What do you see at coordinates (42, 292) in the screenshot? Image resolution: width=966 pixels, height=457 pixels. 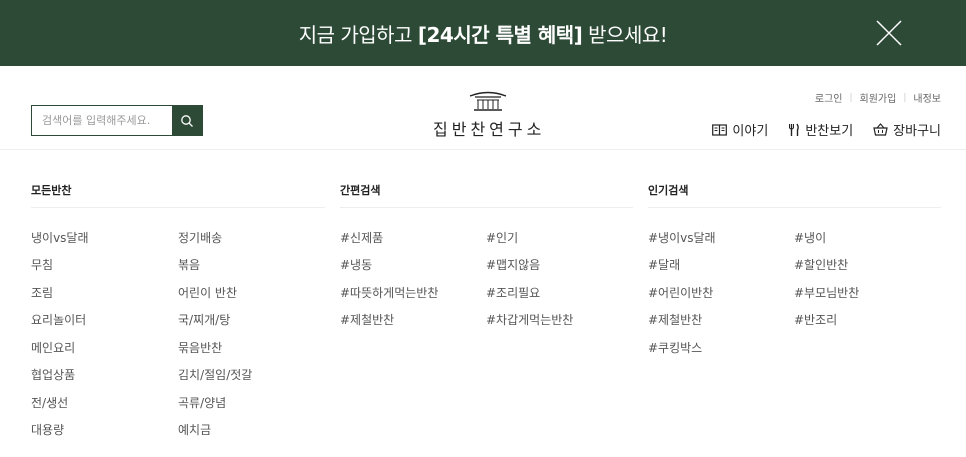 I see `menu-item: 조림` at bounding box center [42, 292].